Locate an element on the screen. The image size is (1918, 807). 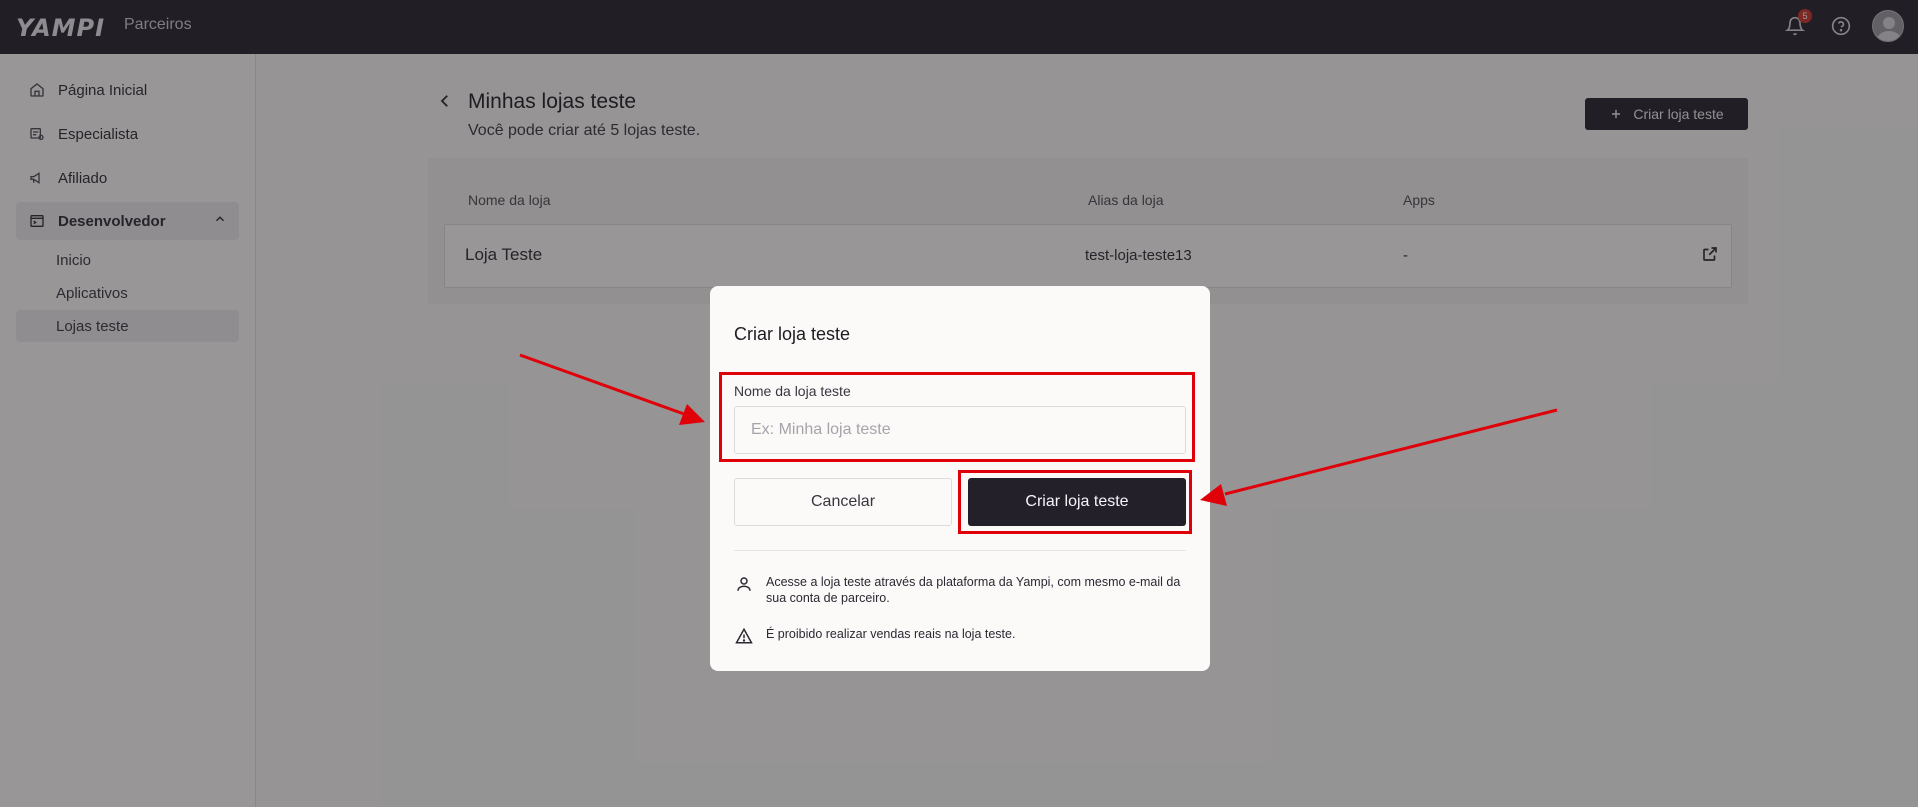
highlight-input-box is located at coordinates (957, 417).